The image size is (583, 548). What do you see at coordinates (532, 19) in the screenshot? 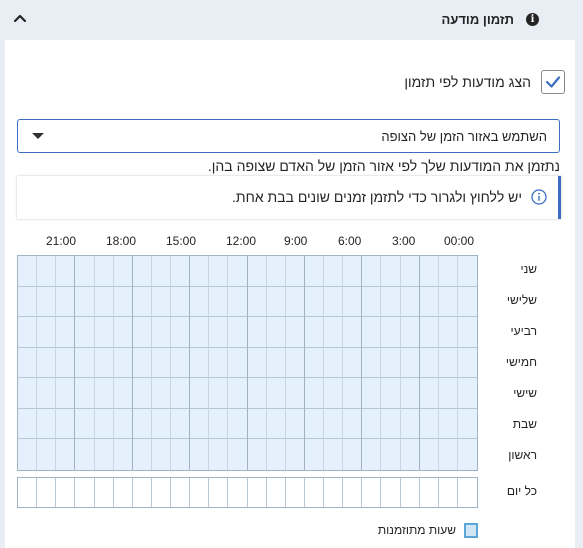
I see `info-icon: i` at bounding box center [532, 19].